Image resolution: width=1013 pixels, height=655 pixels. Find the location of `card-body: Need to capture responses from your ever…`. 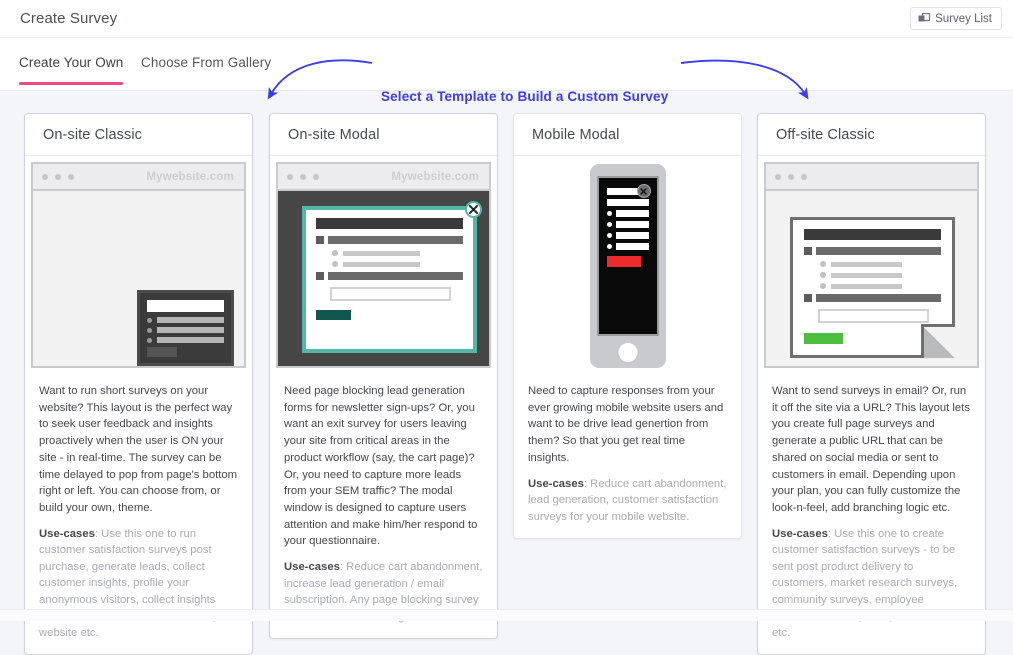

card-body: Need to capture responses from your ever… is located at coordinates (627, 455).